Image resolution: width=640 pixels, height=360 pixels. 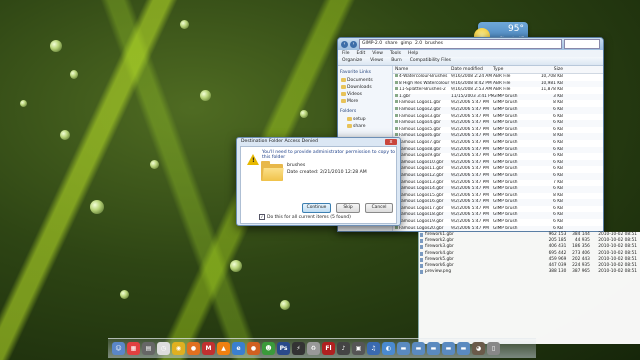 What do you see at coordinates (313, 348) in the screenshot?
I see `recycle-icon: ♻` at bounding box center [313, 348].